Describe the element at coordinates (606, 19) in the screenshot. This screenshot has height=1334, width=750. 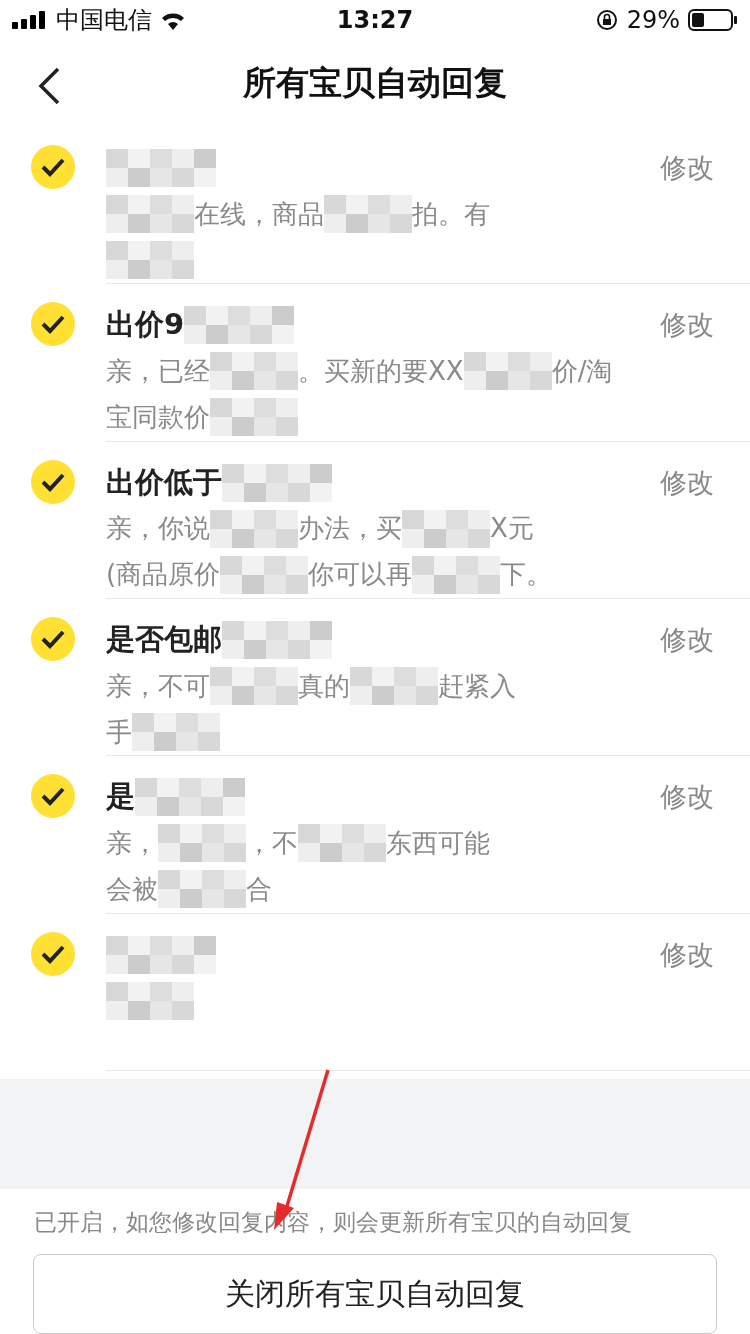
I see `rotation-lock-icon` at that location.